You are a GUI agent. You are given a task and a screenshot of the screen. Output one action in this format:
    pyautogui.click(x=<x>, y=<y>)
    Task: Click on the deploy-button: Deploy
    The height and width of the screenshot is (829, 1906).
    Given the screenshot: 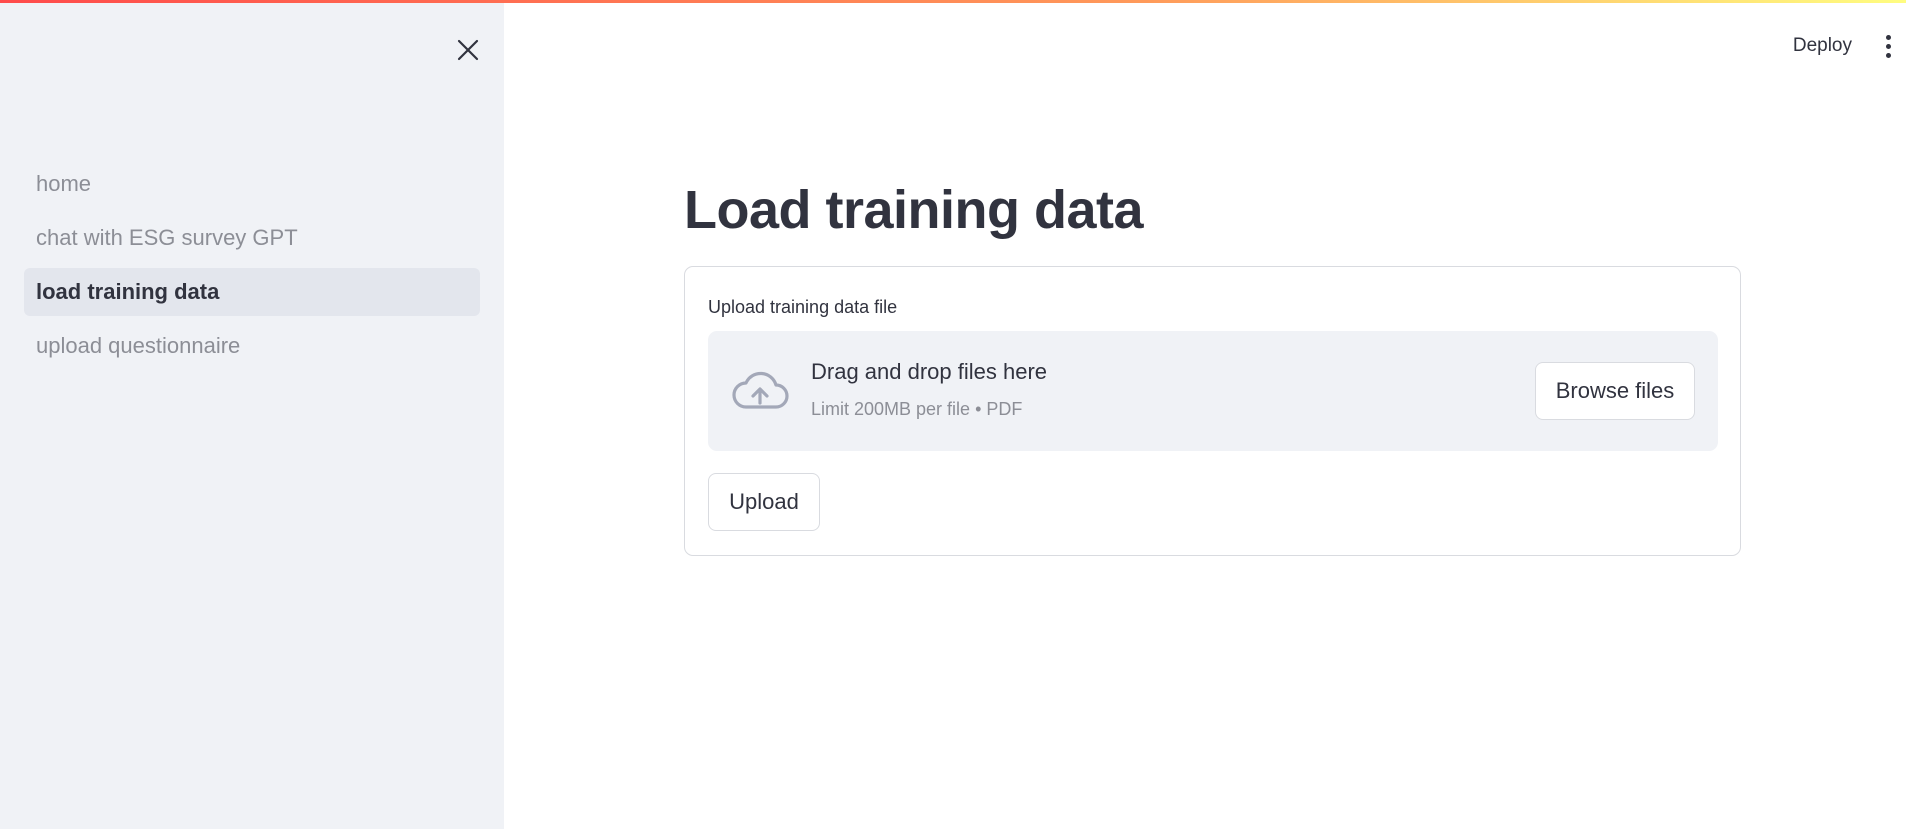 What is the action you would take?
    pyautogui.click(x=1822, y=46)
    